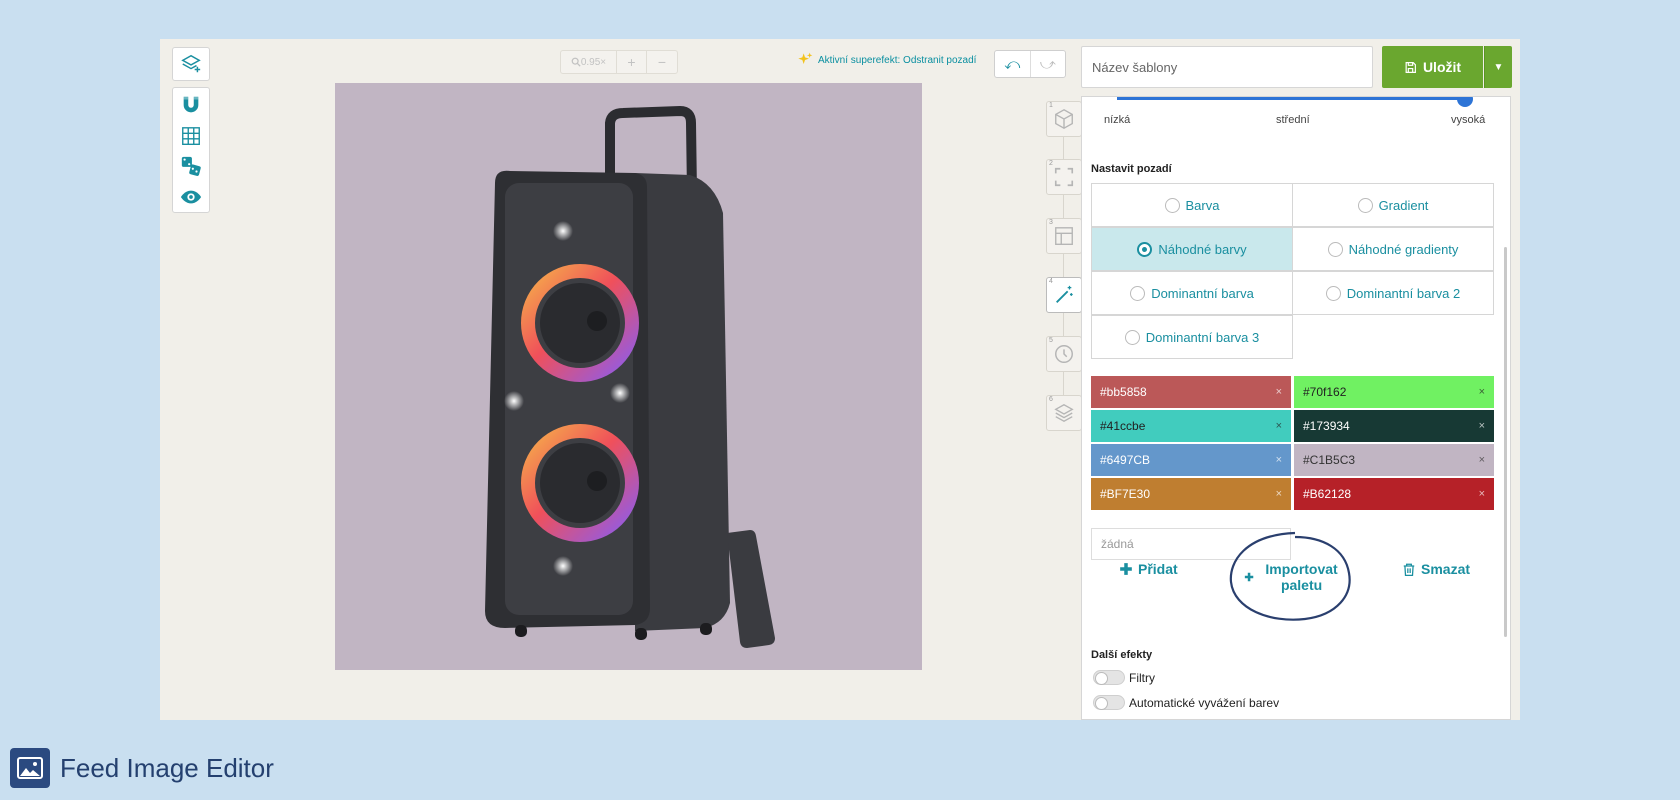 The image size is (1680, 800). What do you see at coordinates (1442, 67) in the screenshot?
I see `save-label: Uložit` at bounding box center [1442, 67].